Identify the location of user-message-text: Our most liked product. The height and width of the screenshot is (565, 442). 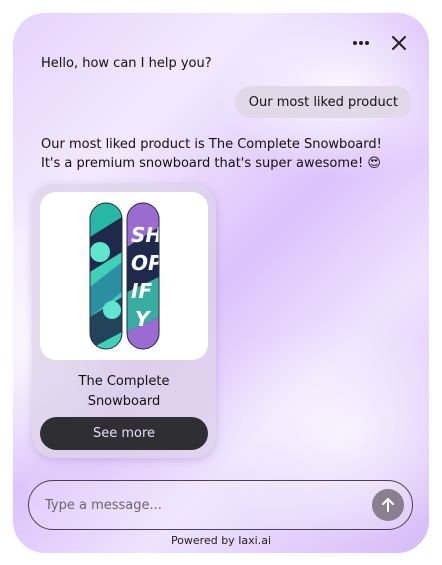
(323, 102).